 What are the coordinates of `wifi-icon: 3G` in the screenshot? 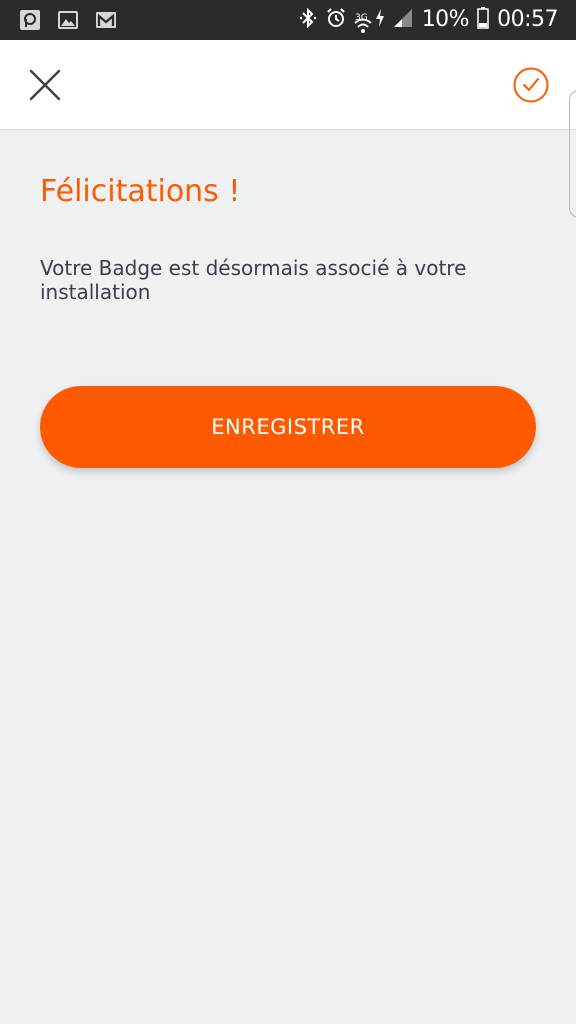 It's located at (363, 22).